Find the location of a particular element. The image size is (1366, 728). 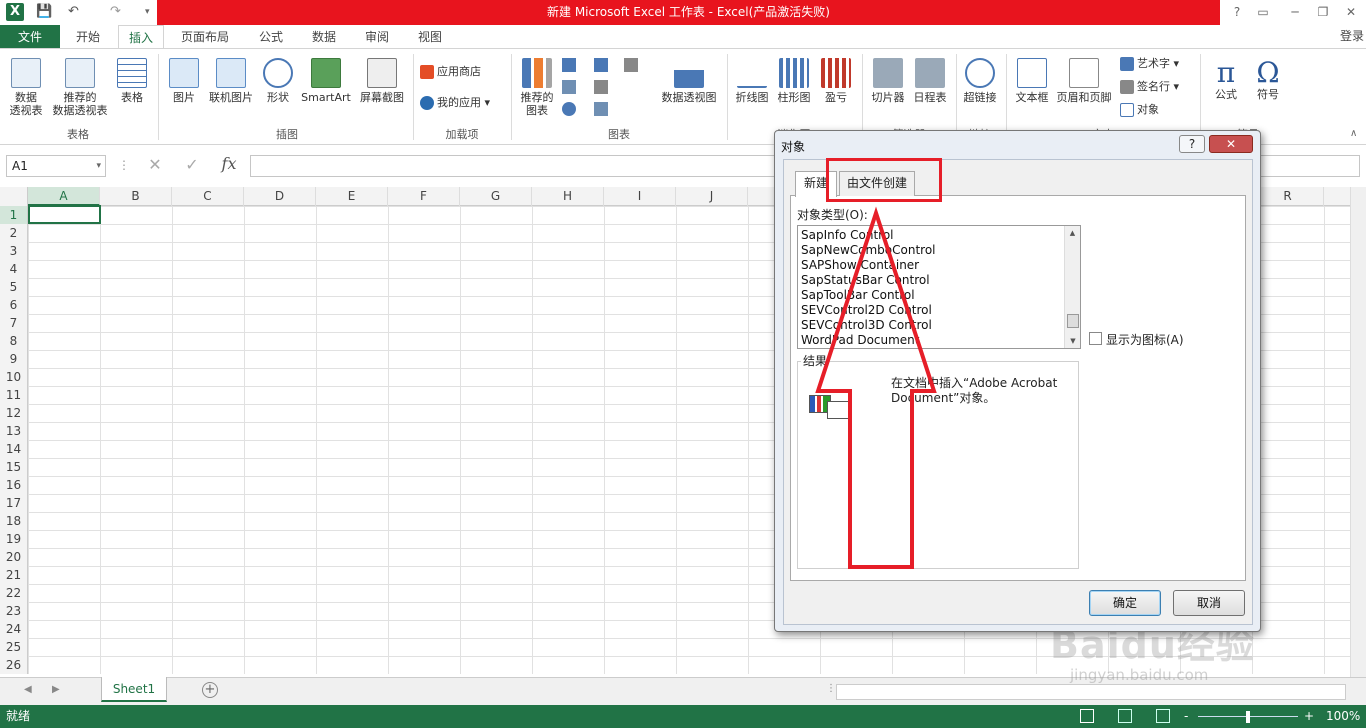

row-header-17: 17 is located at coordinates (14, 503).